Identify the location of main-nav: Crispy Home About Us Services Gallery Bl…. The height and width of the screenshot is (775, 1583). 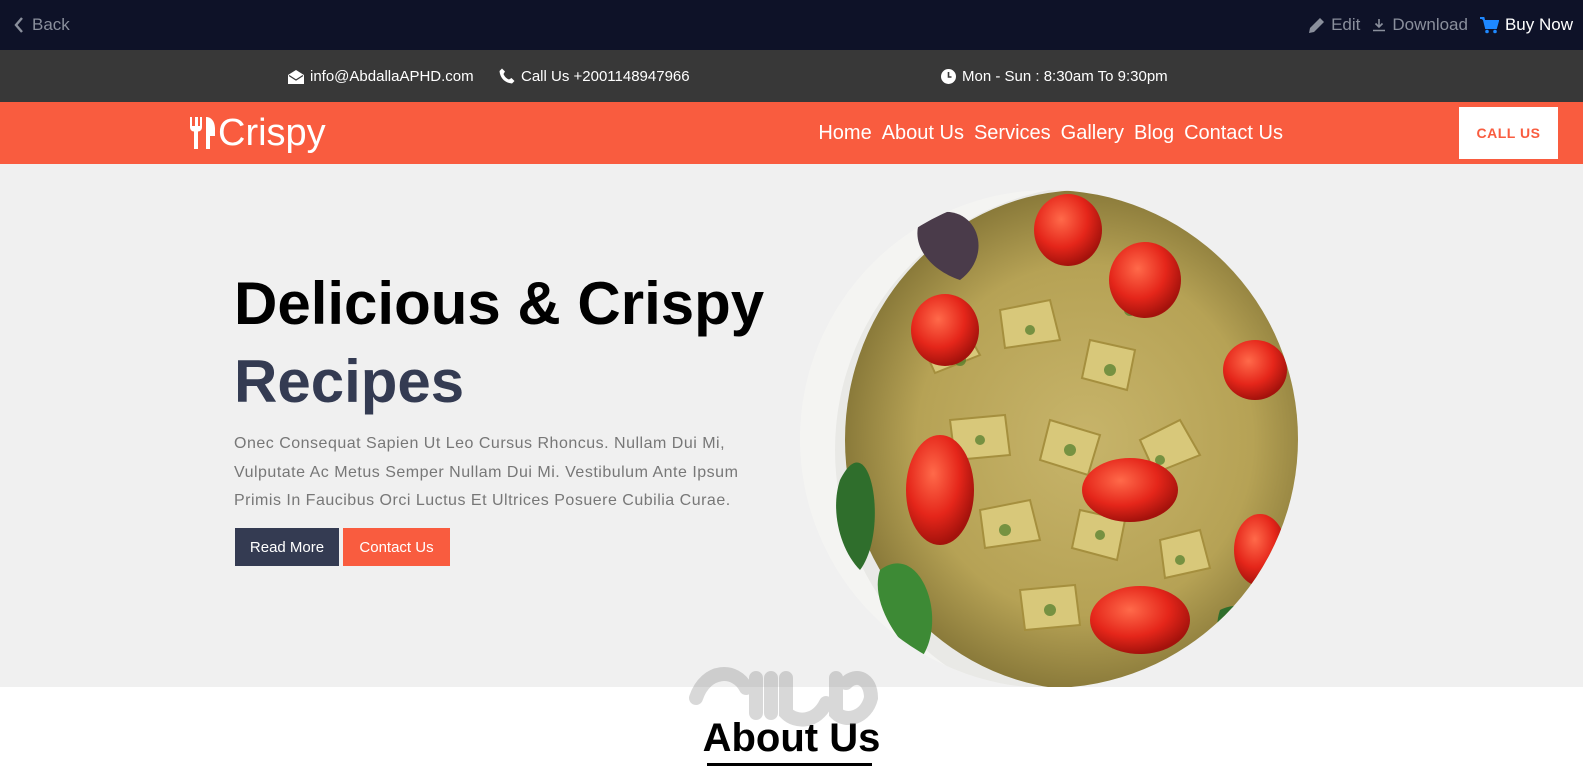
(791, 133).